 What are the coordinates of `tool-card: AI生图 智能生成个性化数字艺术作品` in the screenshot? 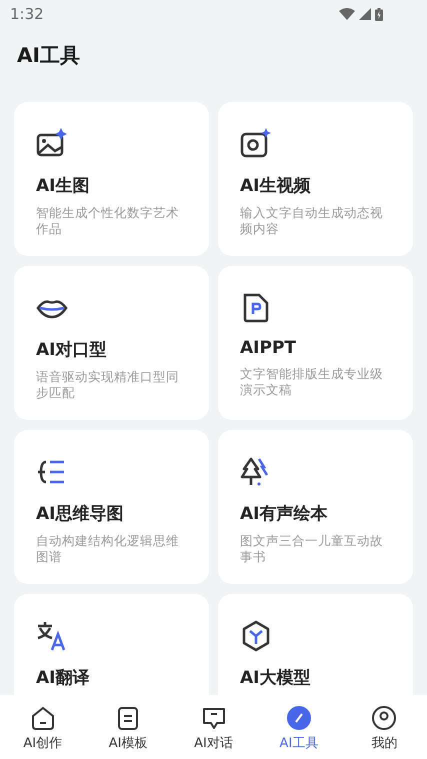 It's located at (111, 179).